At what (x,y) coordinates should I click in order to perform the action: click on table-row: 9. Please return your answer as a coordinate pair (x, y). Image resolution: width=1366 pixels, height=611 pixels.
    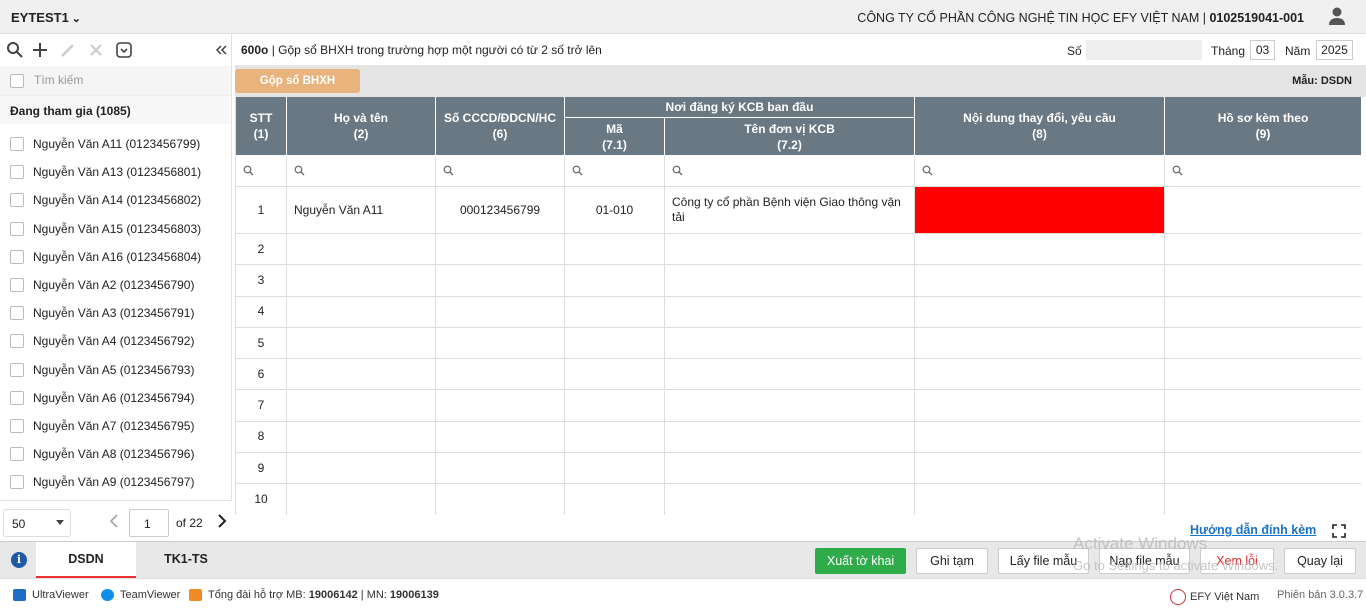
    Looking at the image, I should click on (798, 469).